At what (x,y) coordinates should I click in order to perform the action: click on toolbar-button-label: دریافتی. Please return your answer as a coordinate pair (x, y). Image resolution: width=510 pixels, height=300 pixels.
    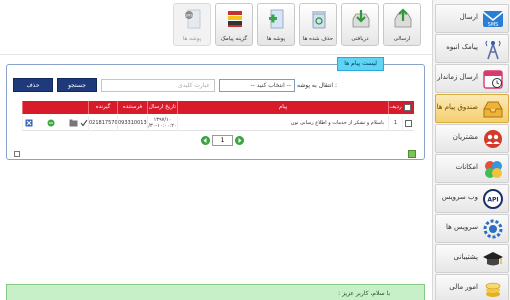
    Looking at the image, I should click on (360, 39).